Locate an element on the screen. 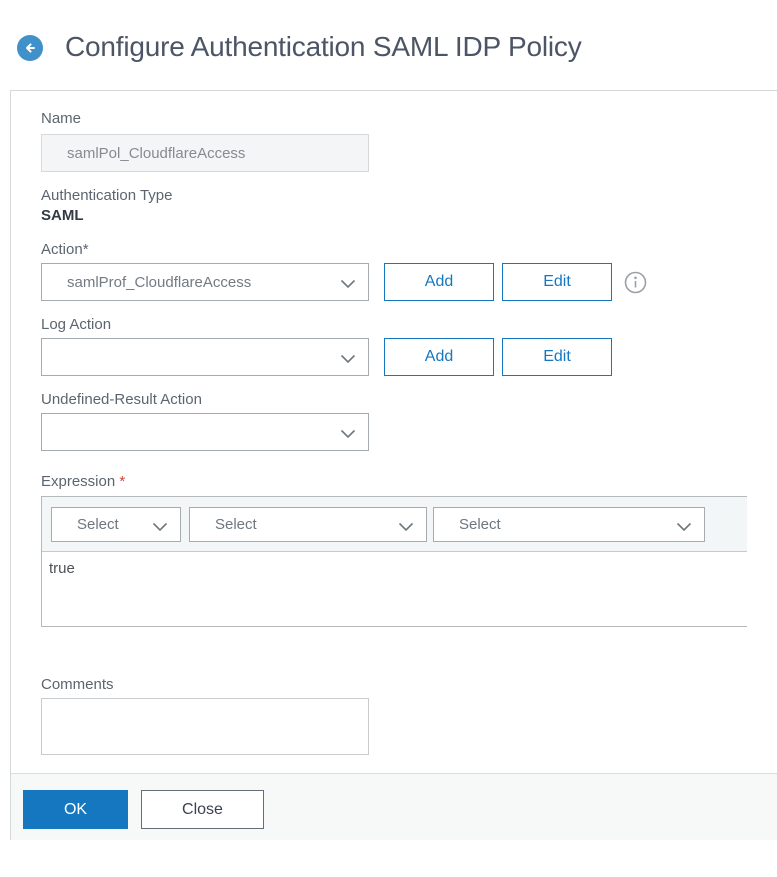 This screenshot has width=777, height=877. auth-type-label: Authentication Type is located at coordinates (107, 195).